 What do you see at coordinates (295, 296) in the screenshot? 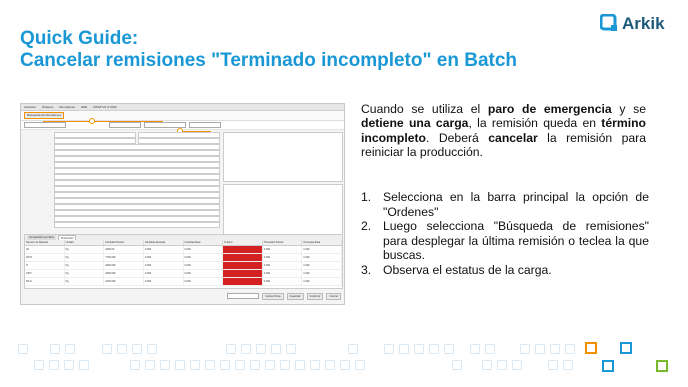
I see `guardar-button: Guardar` at bounding box center [295, 296].